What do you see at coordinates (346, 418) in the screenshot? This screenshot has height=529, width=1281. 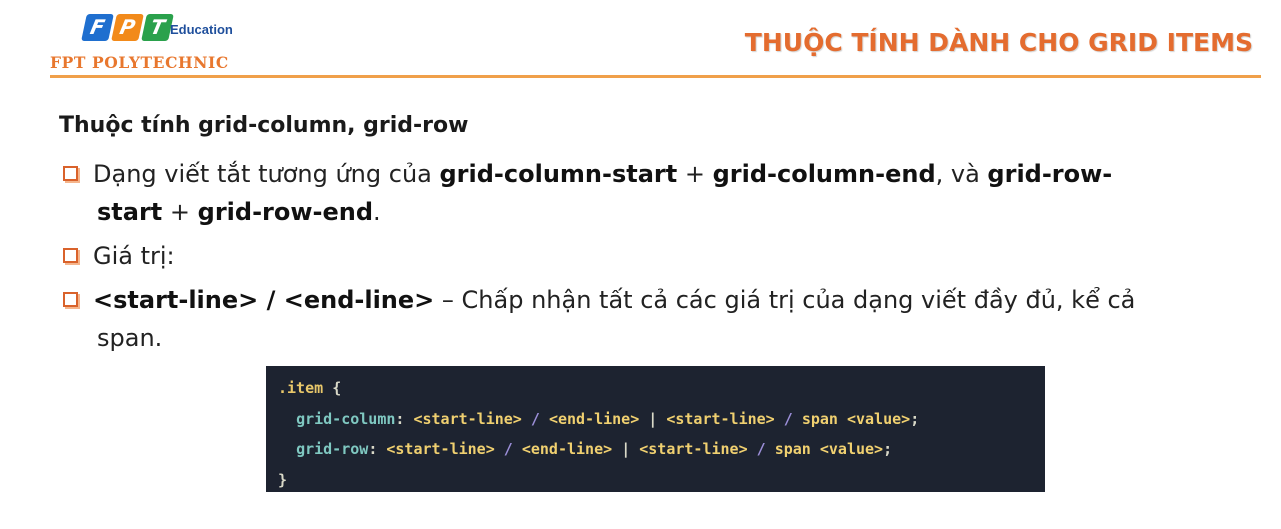 I see `code-property: grid-column` at bounding box center [346, 418].